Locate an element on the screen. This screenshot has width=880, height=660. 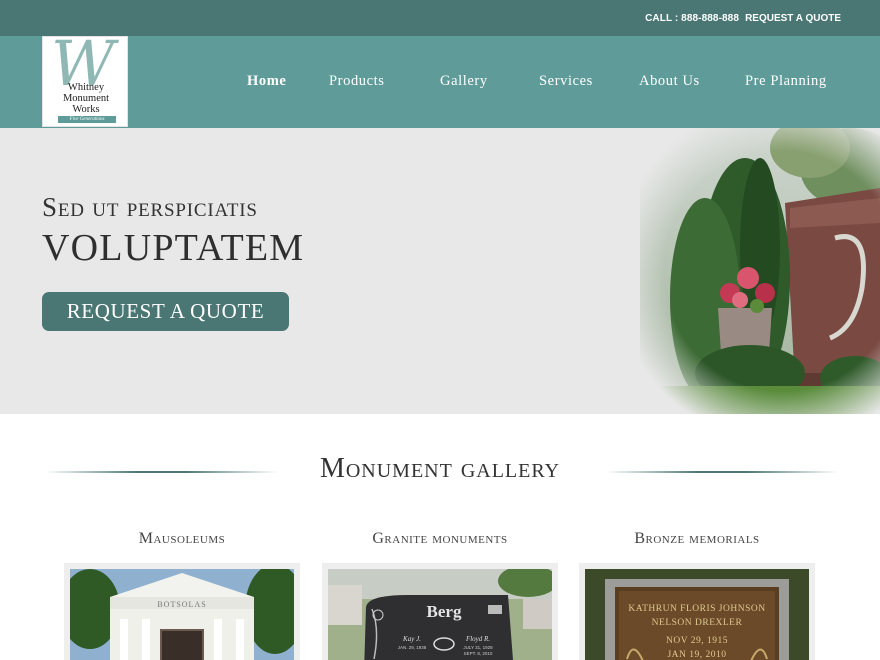
card-frame: BOTSOLAS is located at coordinates (182, 611).